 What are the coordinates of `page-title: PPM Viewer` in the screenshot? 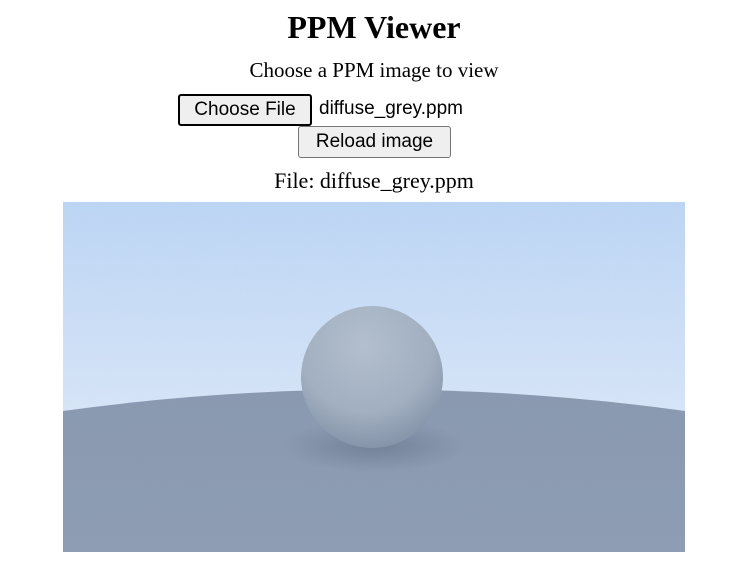 It's located at (374, 27).